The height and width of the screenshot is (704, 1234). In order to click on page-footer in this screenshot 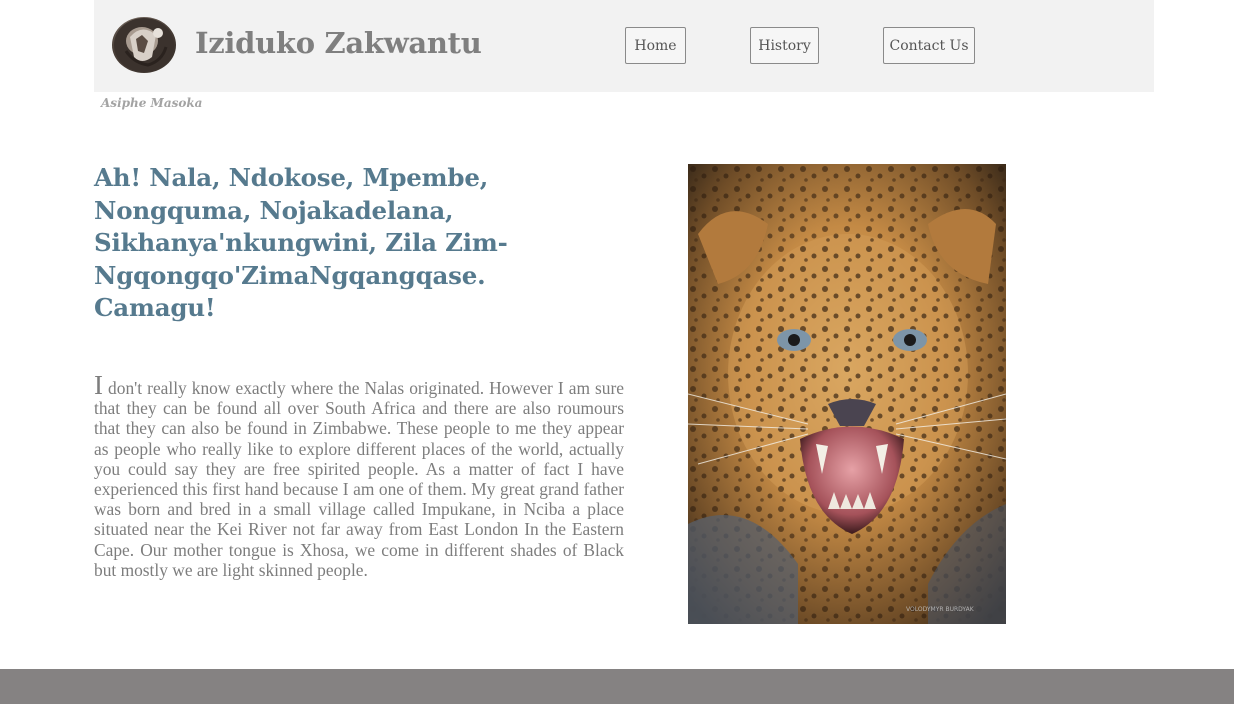, I will do `click(617, 686)`.